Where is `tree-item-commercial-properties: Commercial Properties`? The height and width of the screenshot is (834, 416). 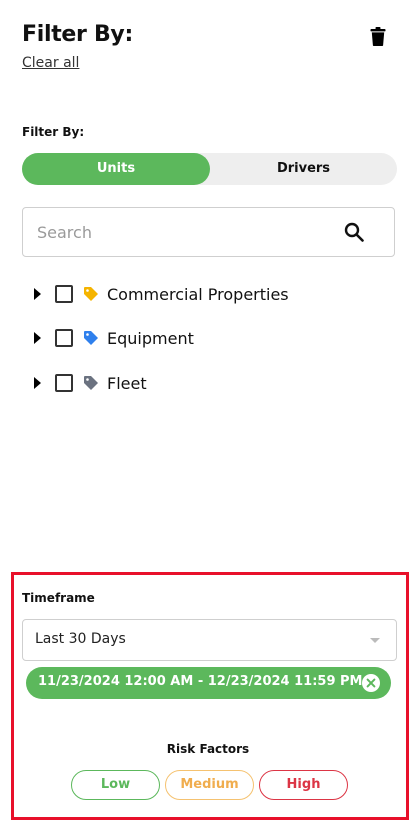
tree-item-commercial-properties: Commercial Properties is located at coordinates (161, 294).